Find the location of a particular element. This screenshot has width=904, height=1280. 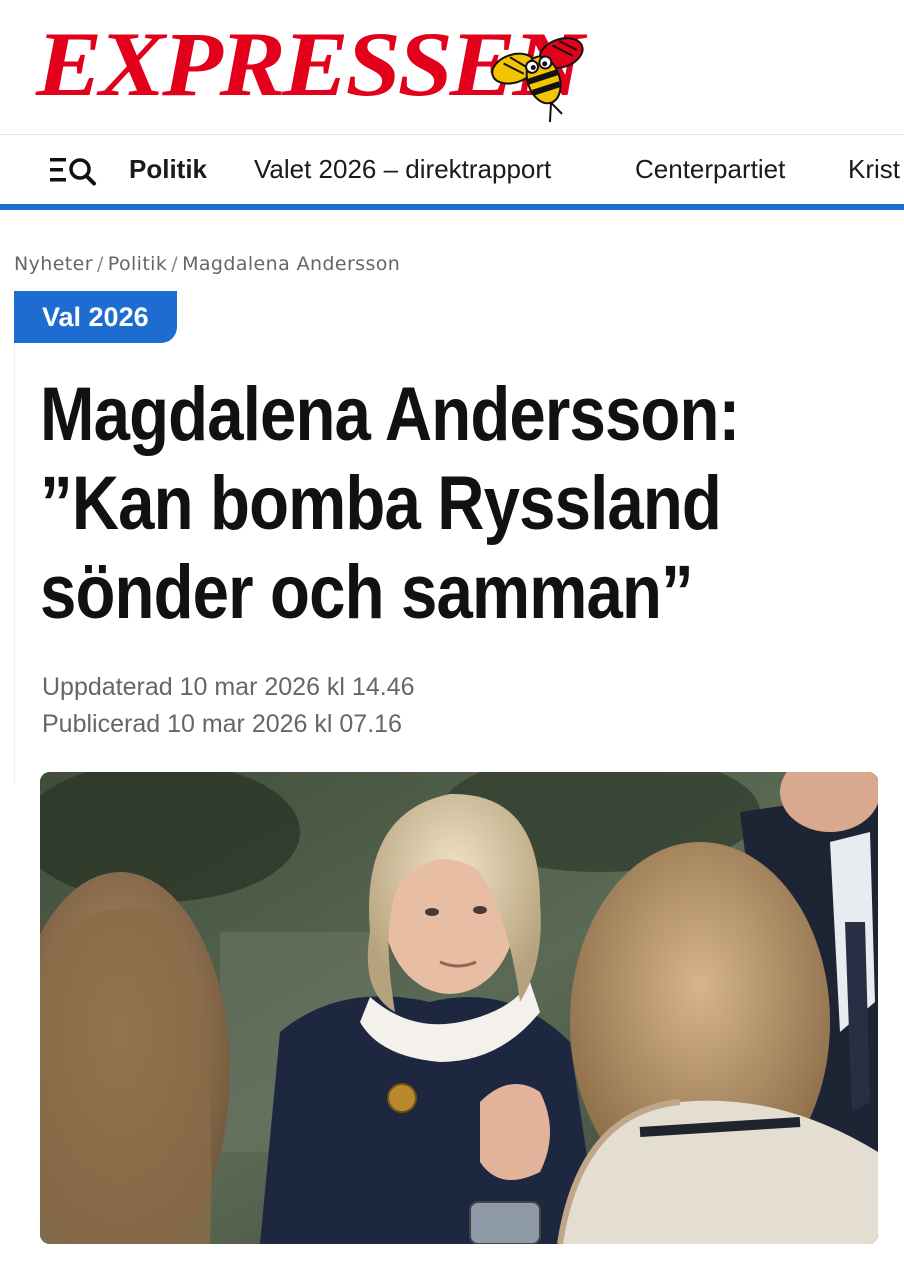

nav-underline is located at coordinates (452, 207).